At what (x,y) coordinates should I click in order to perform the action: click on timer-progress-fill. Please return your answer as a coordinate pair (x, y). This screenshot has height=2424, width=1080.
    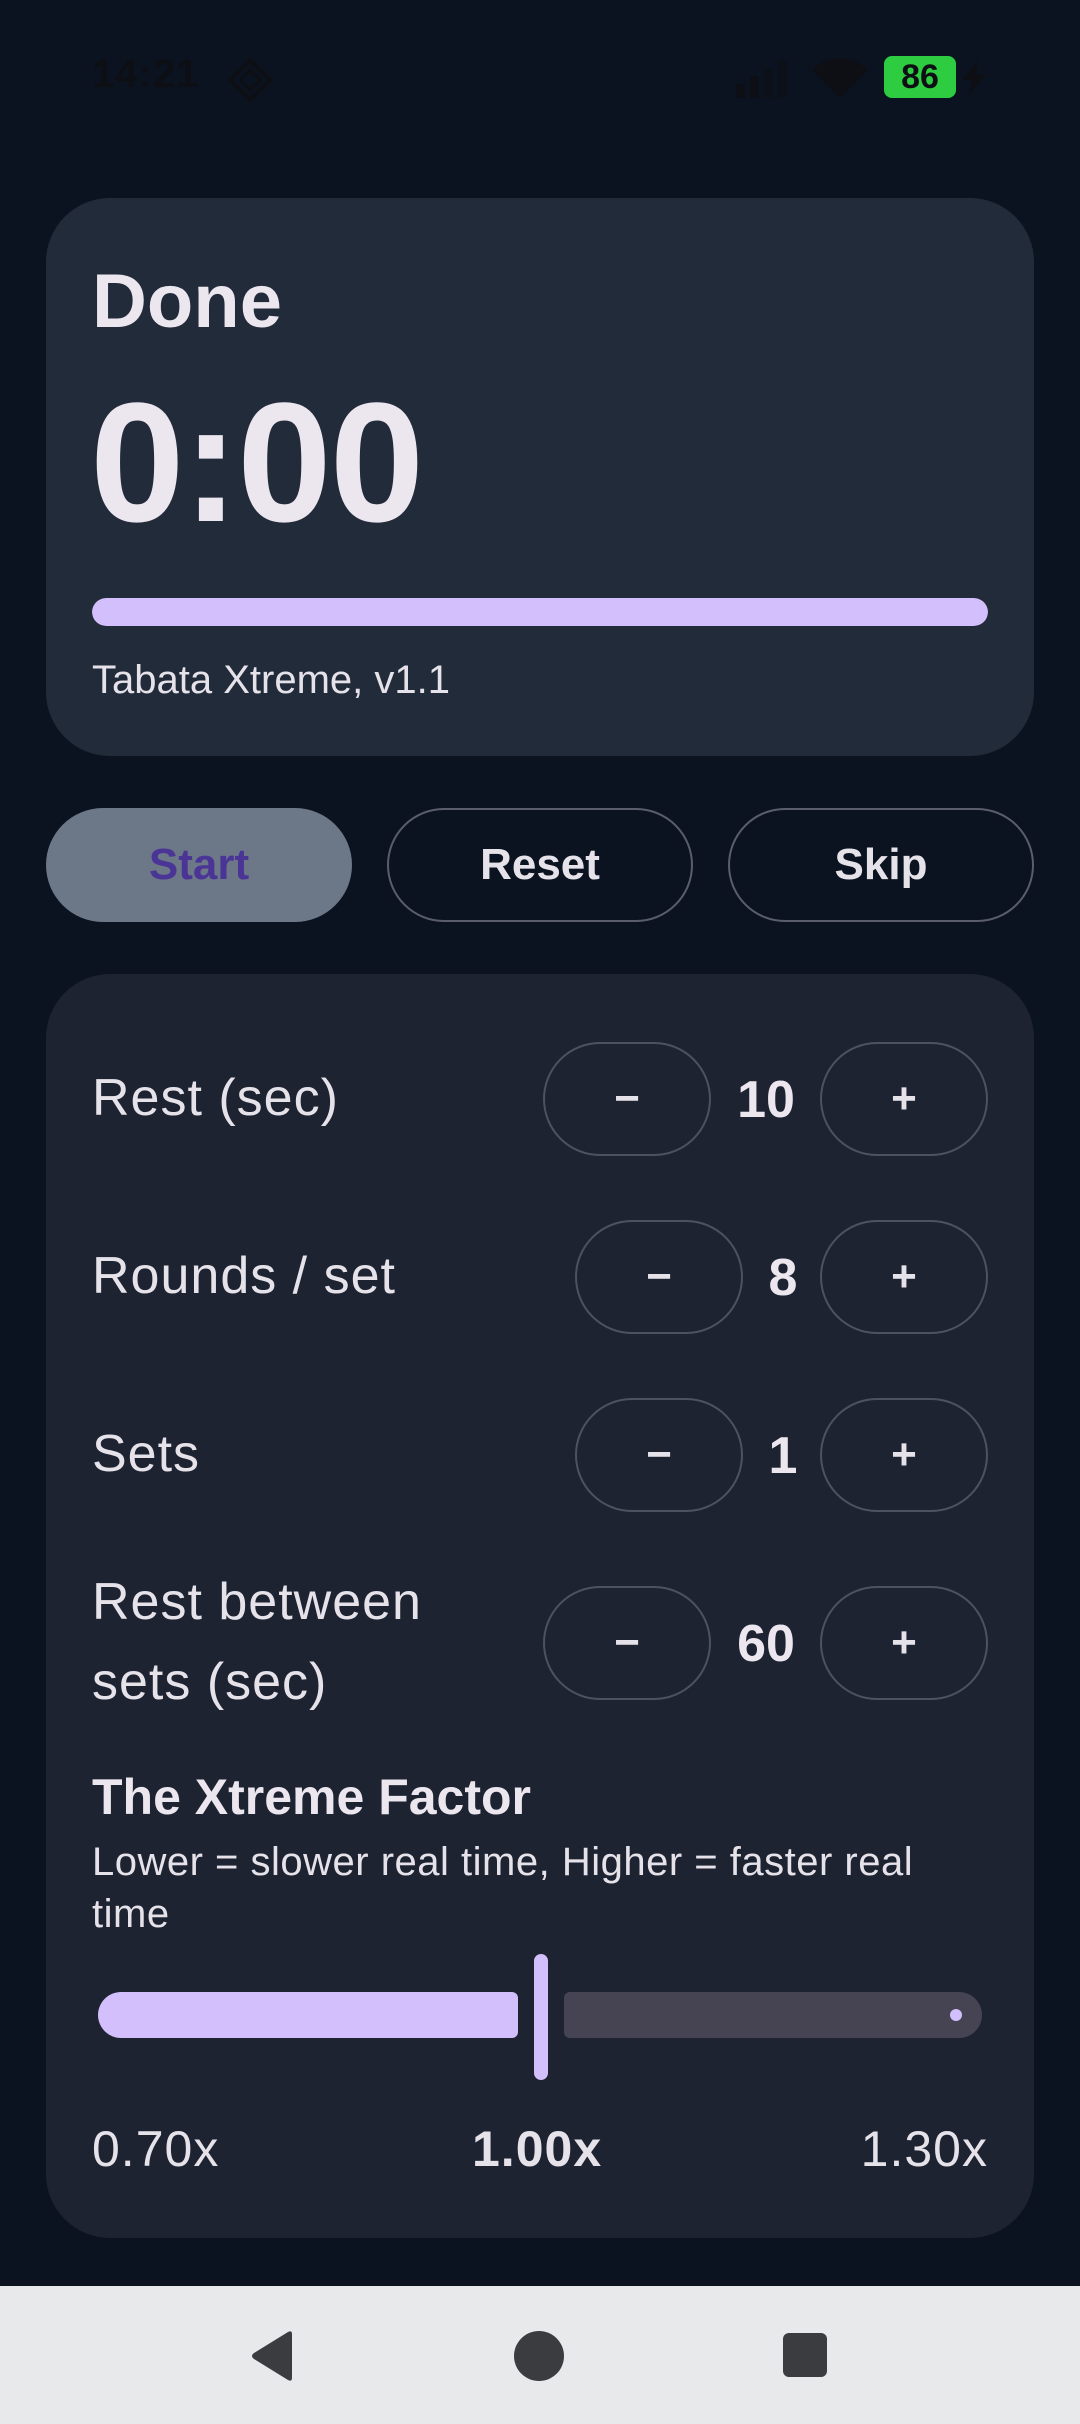
    Looking at the image, I should click on (540, 612).